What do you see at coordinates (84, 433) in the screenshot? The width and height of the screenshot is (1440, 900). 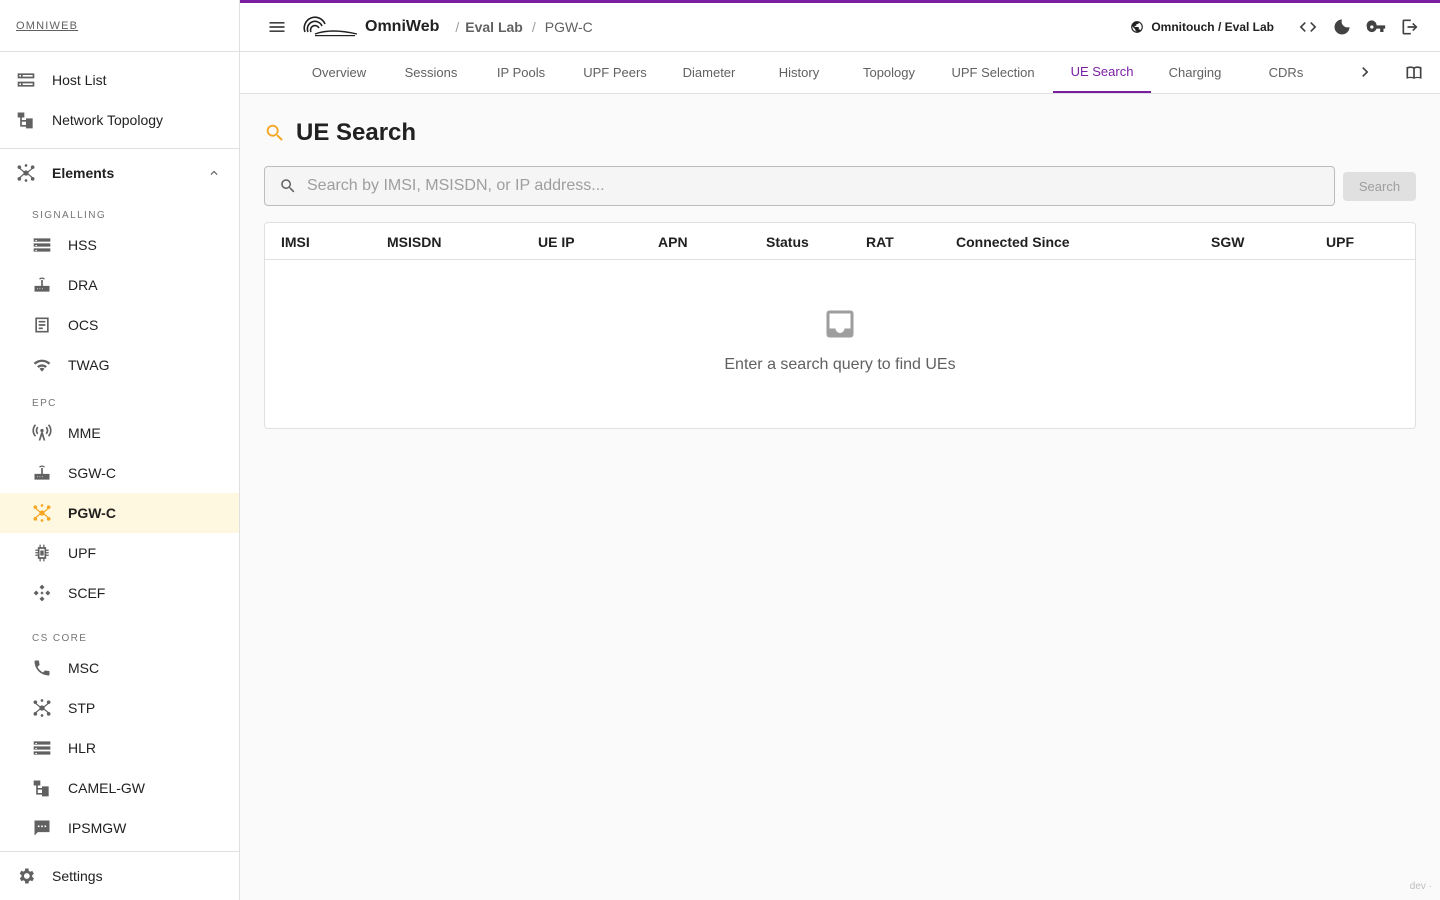 I see `sidebar-item-label: MME` at bounding box center [84, 433].